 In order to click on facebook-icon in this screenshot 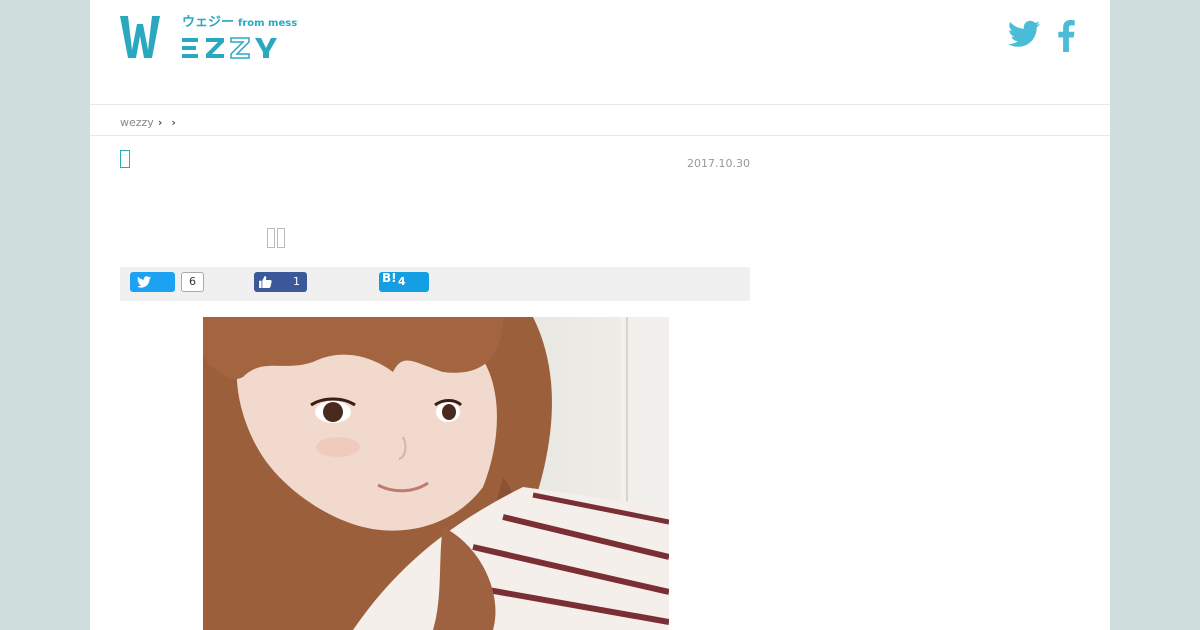, I will do `click(1066, 36)`.